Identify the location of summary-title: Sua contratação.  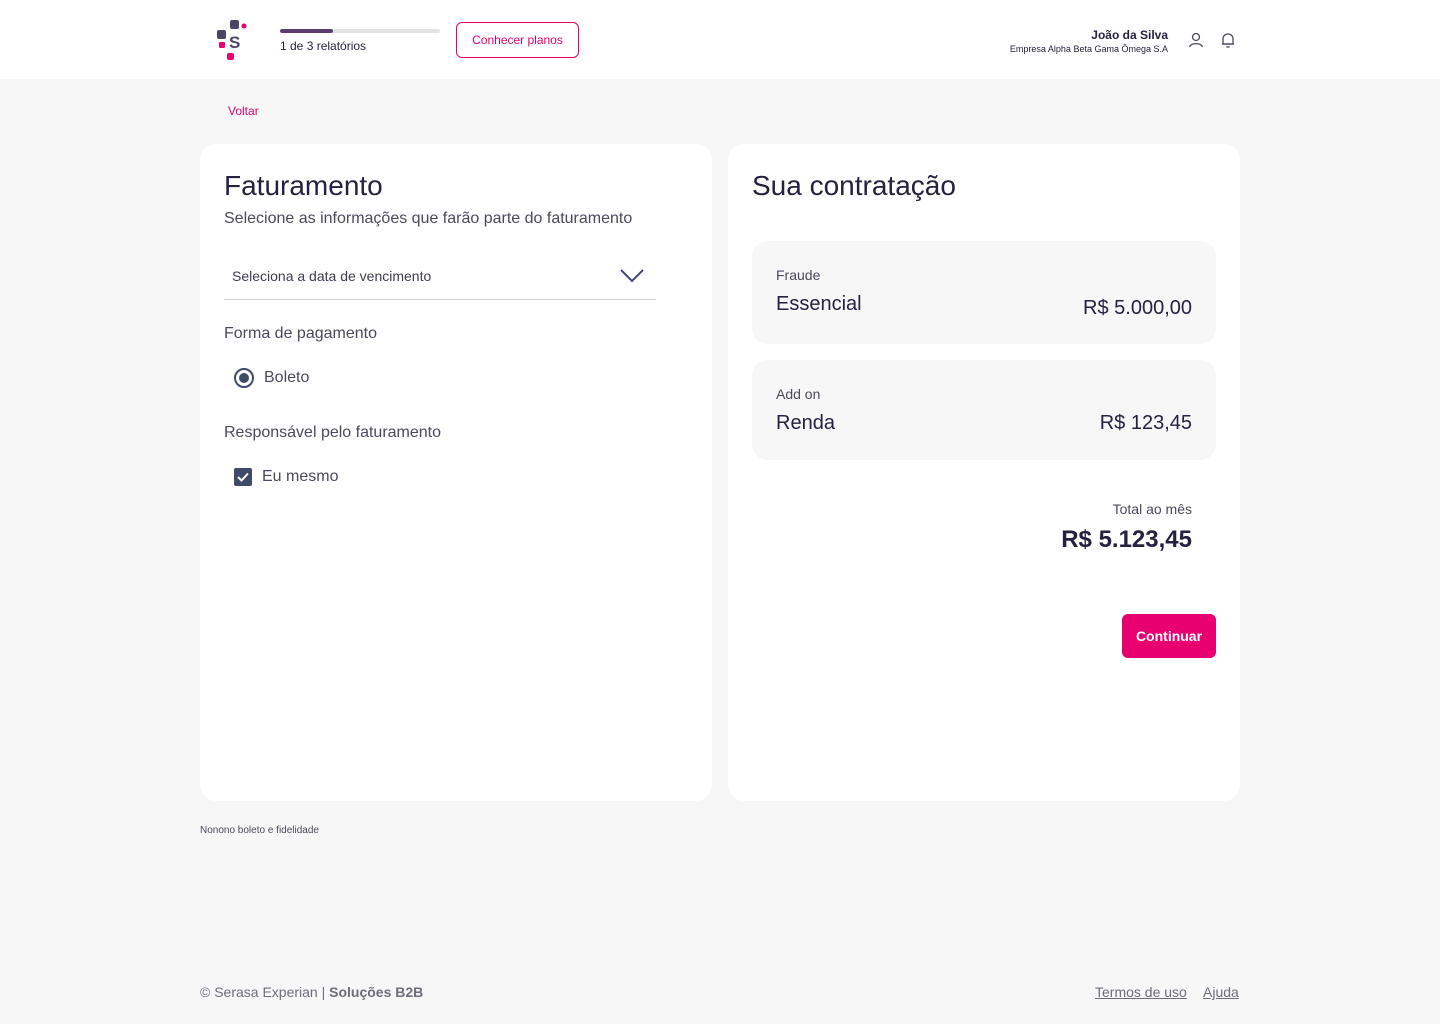
(854, 185).